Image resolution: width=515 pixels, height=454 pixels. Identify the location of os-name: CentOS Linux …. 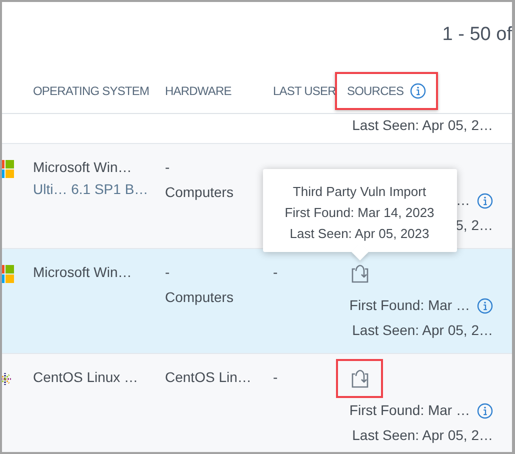
(86, 377).